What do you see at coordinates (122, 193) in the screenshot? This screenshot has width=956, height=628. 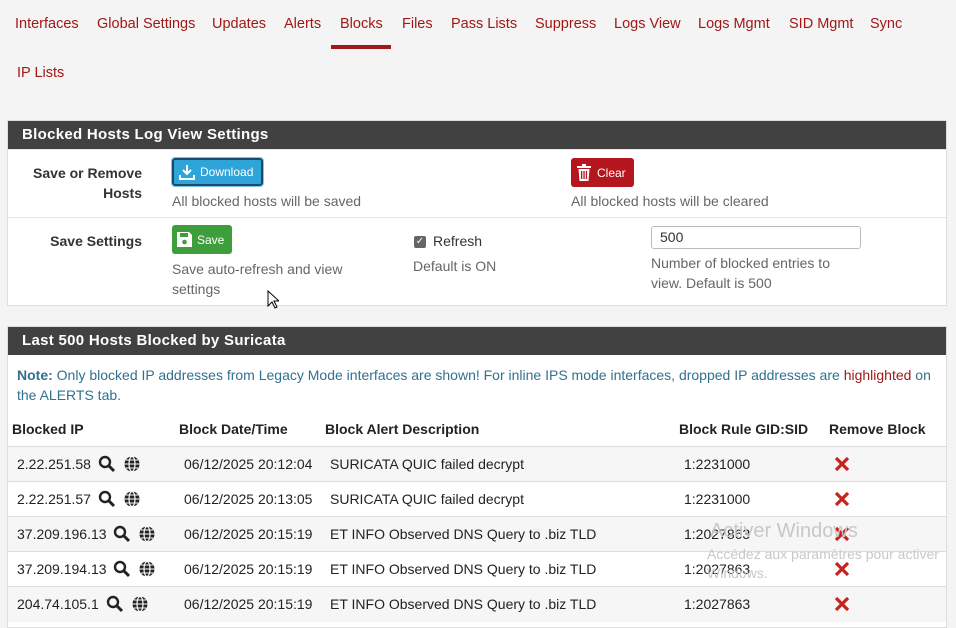 I see `save-remove-label-line2: Hosts` at bounding box center [122, 193].